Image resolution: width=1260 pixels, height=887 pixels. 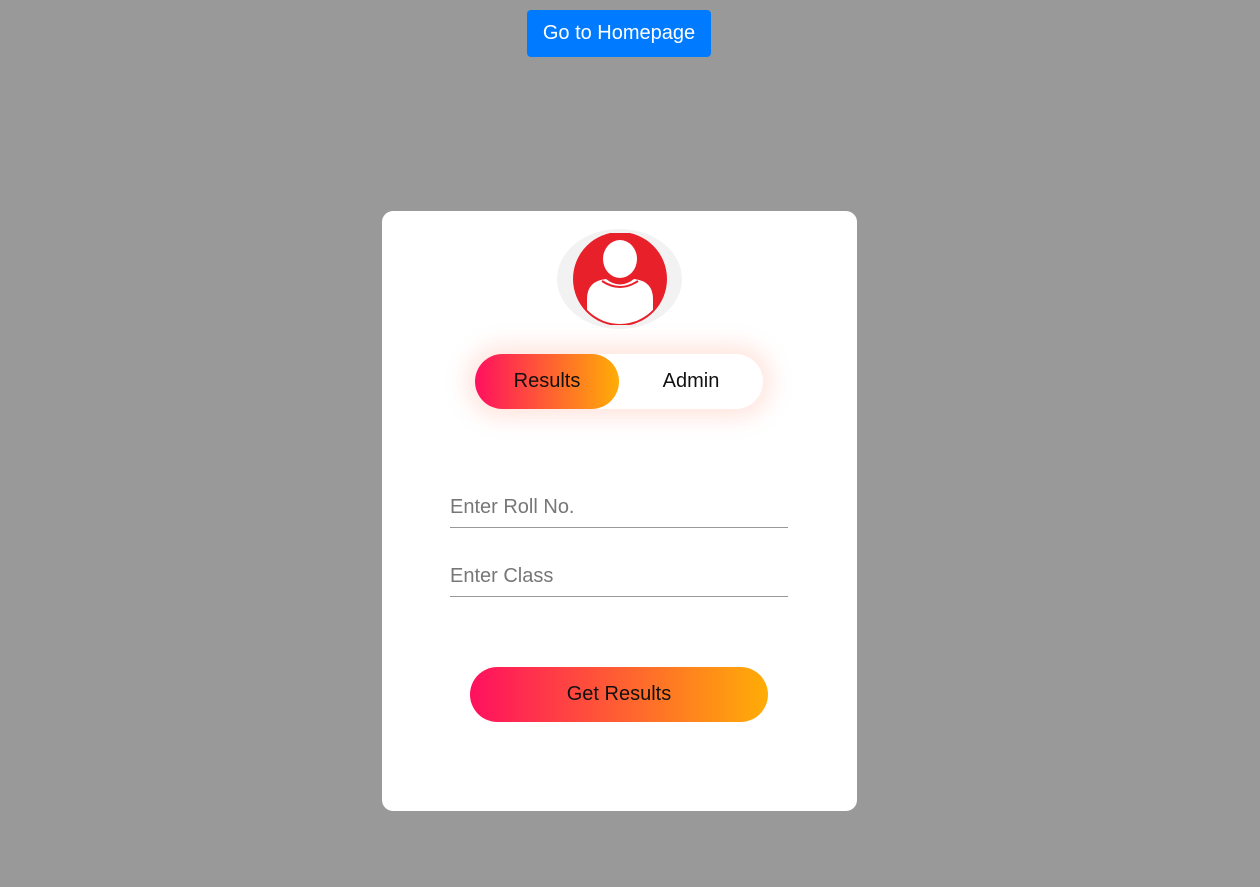 What do you see at coordinates (619, 694) in the screenshot?
I see `get-results-button: Get Results` at bounding box center [619, 694].